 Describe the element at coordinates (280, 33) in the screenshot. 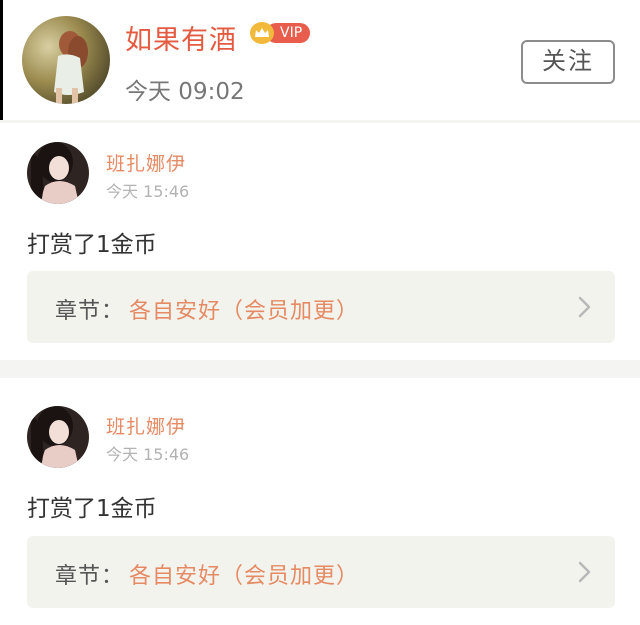

I see `vip-badge: VIP` at that location.